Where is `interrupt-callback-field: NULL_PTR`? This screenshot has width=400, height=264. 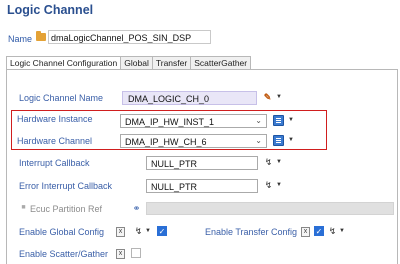 interrupt-callback-field: NULL_PTR is located at coordinates (202, 163).